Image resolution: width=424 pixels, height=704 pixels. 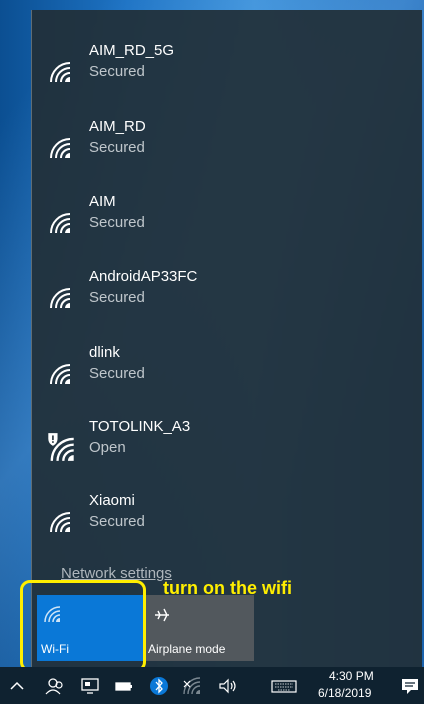 I want to click on people-icon, so click(x=55, y=686).